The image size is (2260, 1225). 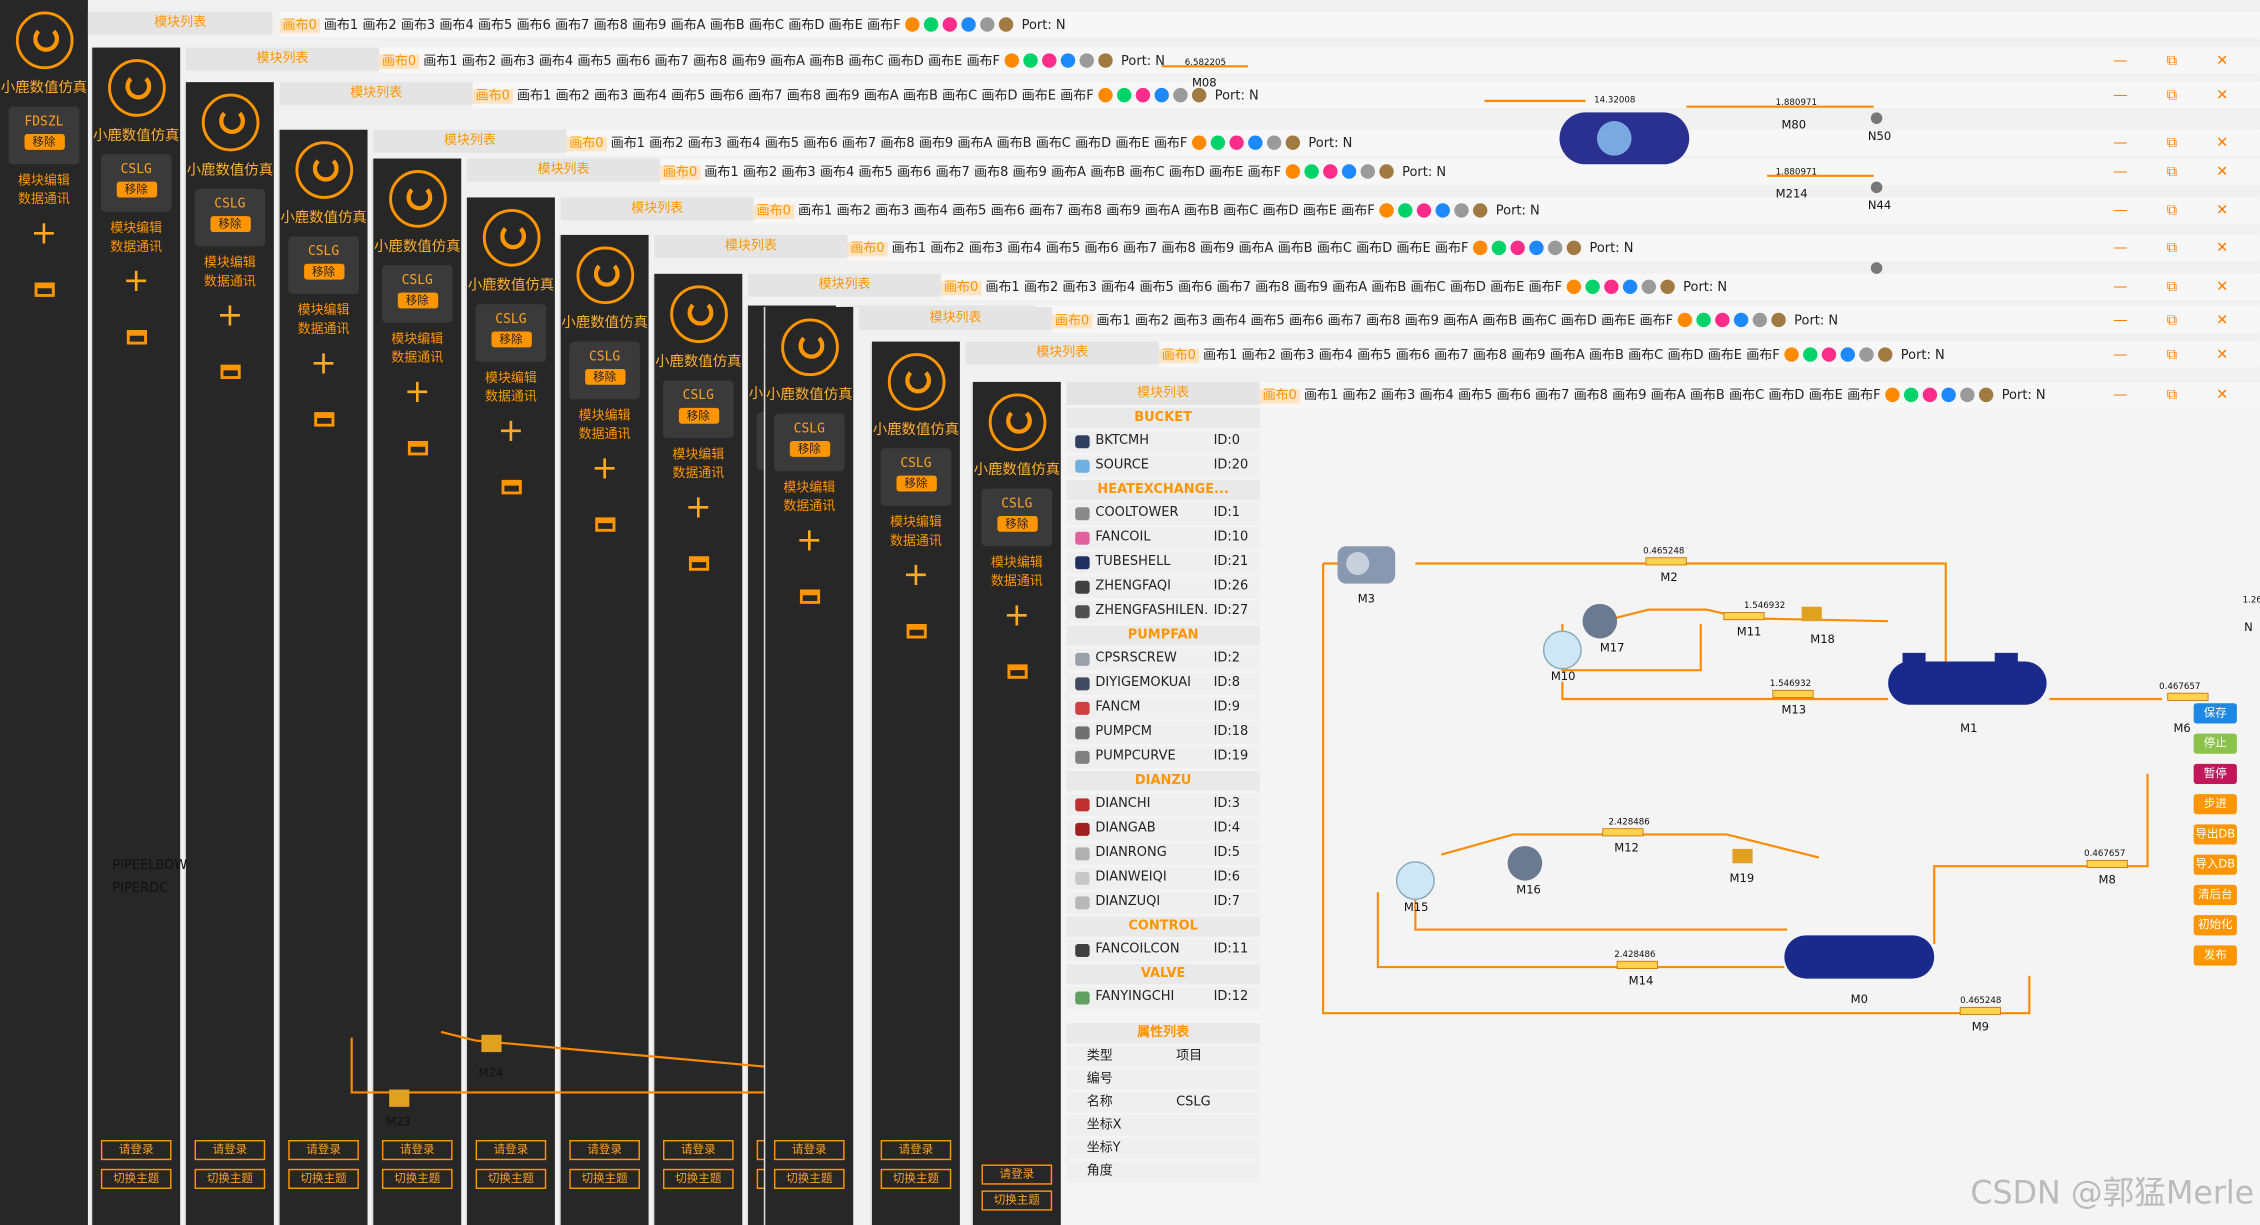 I want to click on node-label-m2: M2, so click(x=1668, y=577).